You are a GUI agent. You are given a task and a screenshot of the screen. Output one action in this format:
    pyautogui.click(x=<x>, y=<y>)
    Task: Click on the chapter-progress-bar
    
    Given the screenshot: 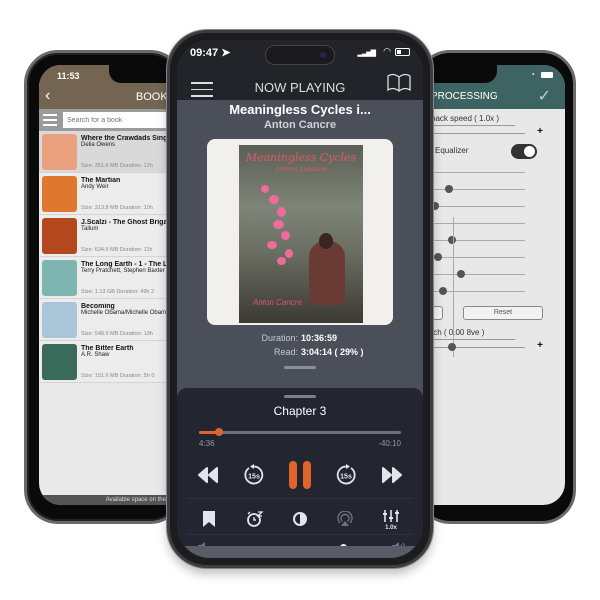 What is the action you would take?
    pyautogui.click(x=300, y=432)
    